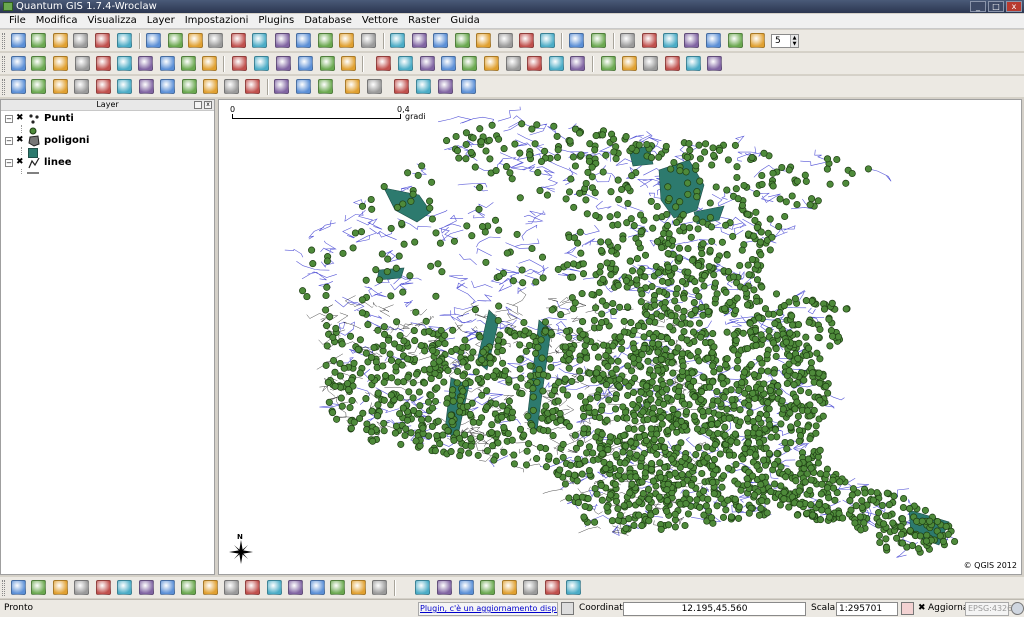 Image resolution: width=1024 pixels, height=617 pixels. I want to click on close-panel-button: x, so click(208, 105).